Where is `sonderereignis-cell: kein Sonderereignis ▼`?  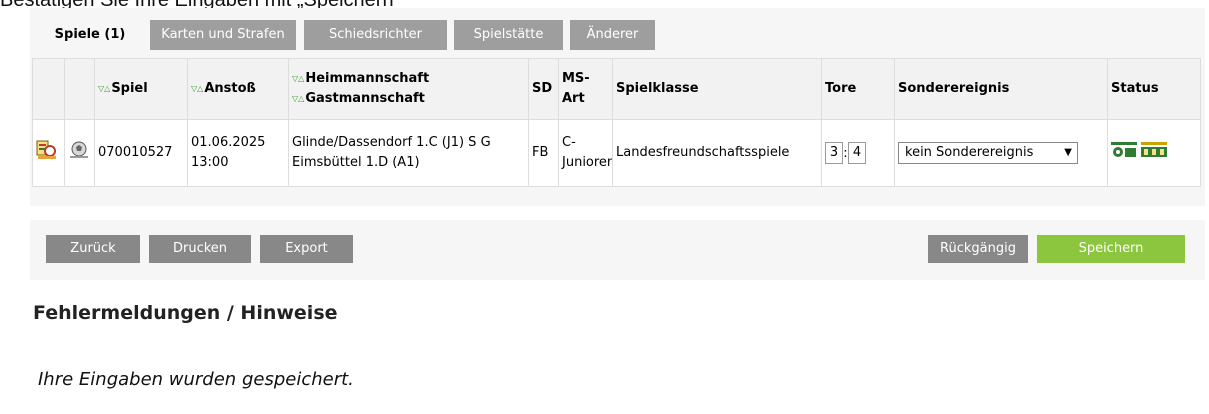
sonderereignis-cell: kein Sonderereignis ▼ is located at coordinates (1001, 153).